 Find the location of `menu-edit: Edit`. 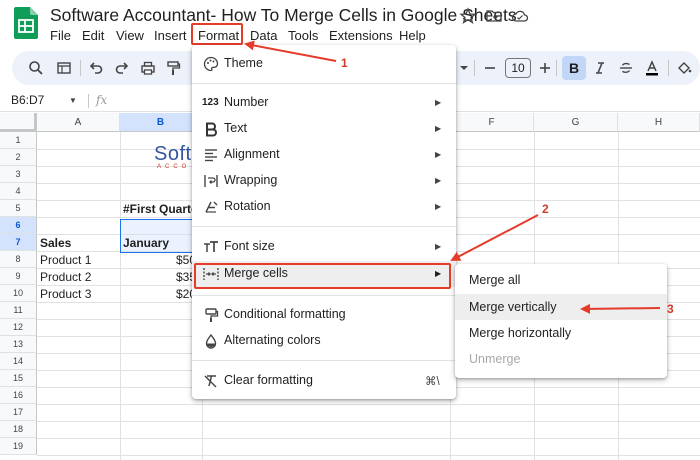

menu-edit: Edit is located at coordinates (93, 36).